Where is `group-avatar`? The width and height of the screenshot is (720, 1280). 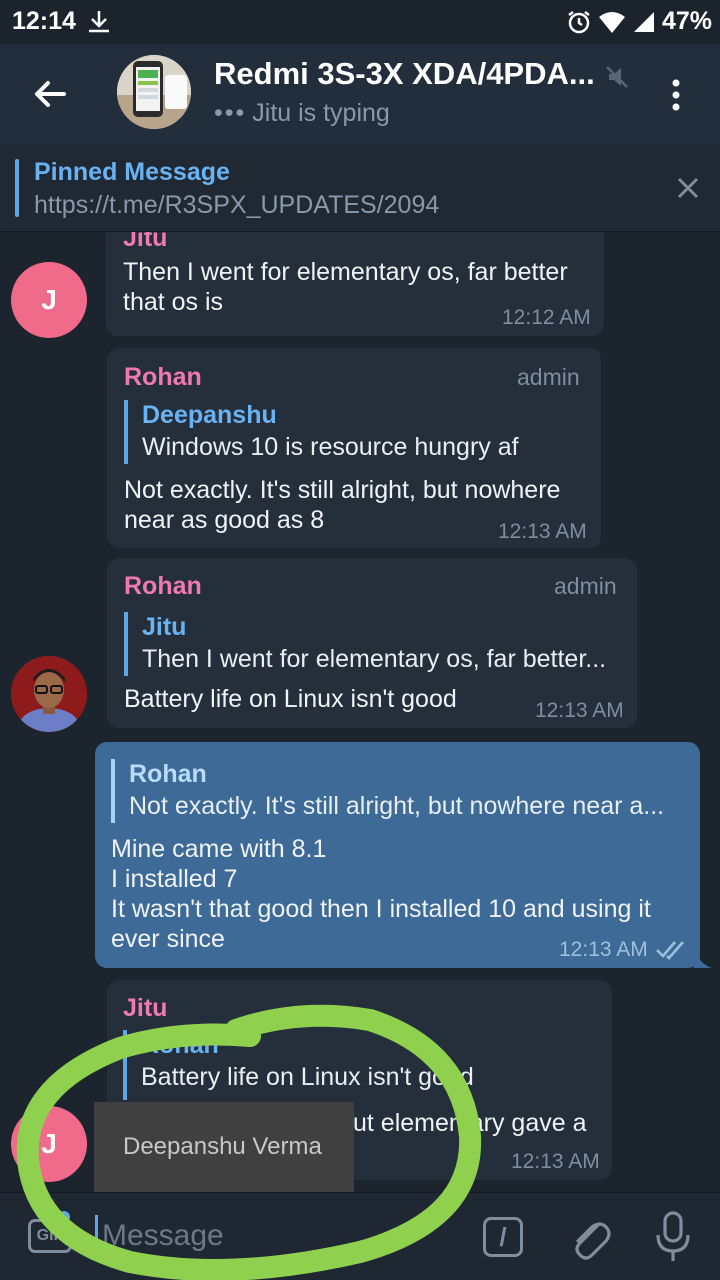 group-avatar is located at coordinates (154, 92).